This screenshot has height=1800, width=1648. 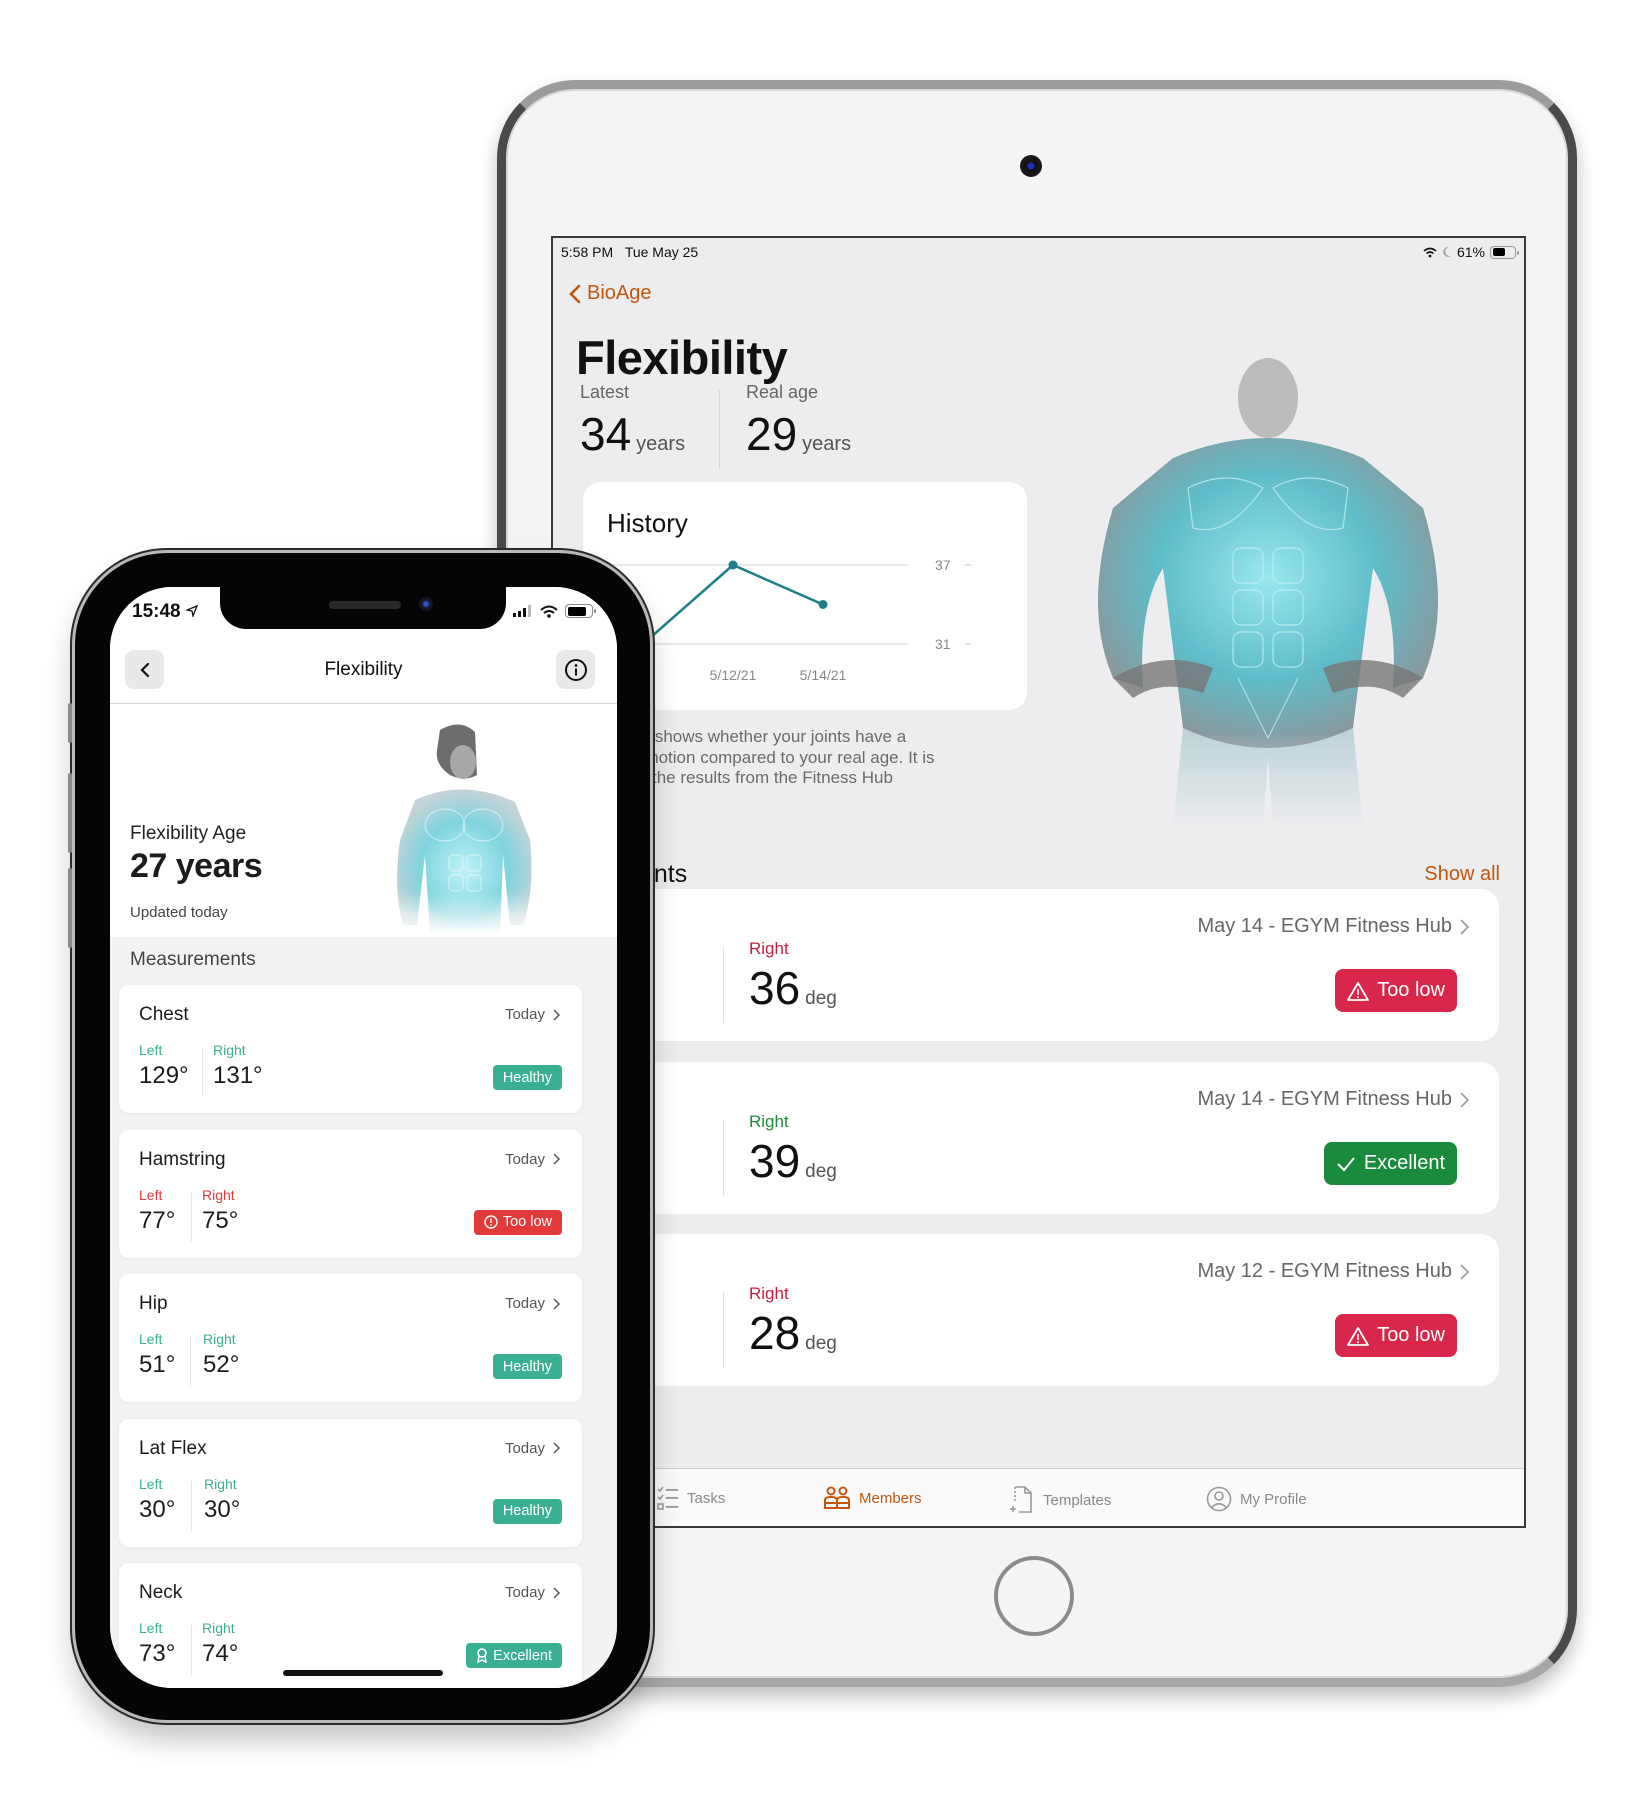 I want to click on measurement-name: Hamstring, so click(x=182, y=1159).